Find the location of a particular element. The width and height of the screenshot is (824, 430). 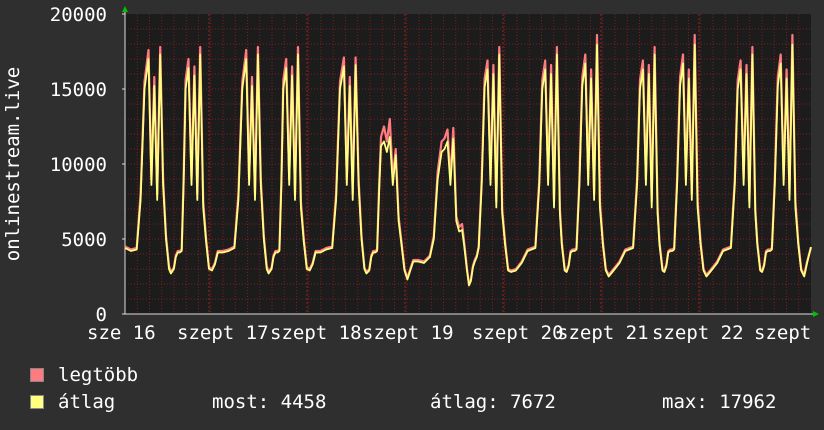

legend-item-max: legtöbb is located at coordinates (84, 375).